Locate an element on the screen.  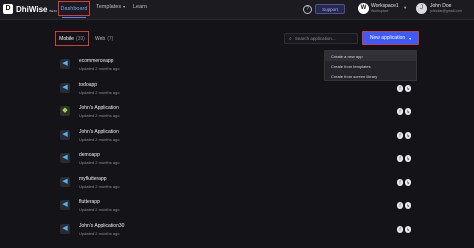
workspace-chevron-icon: ▾ is located at coordinates (405, 8).